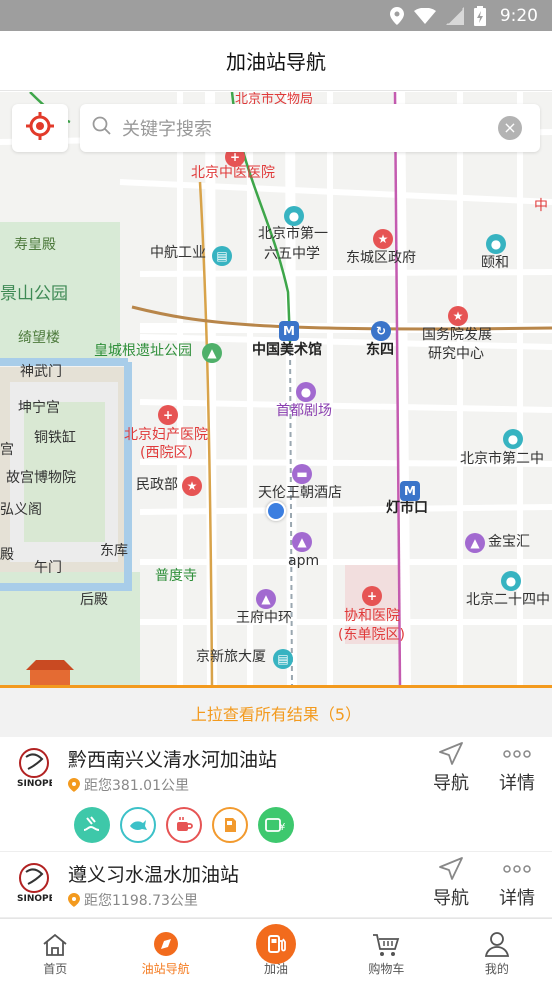  I want to click on poi-label: (东单院区), so click(371, 635).